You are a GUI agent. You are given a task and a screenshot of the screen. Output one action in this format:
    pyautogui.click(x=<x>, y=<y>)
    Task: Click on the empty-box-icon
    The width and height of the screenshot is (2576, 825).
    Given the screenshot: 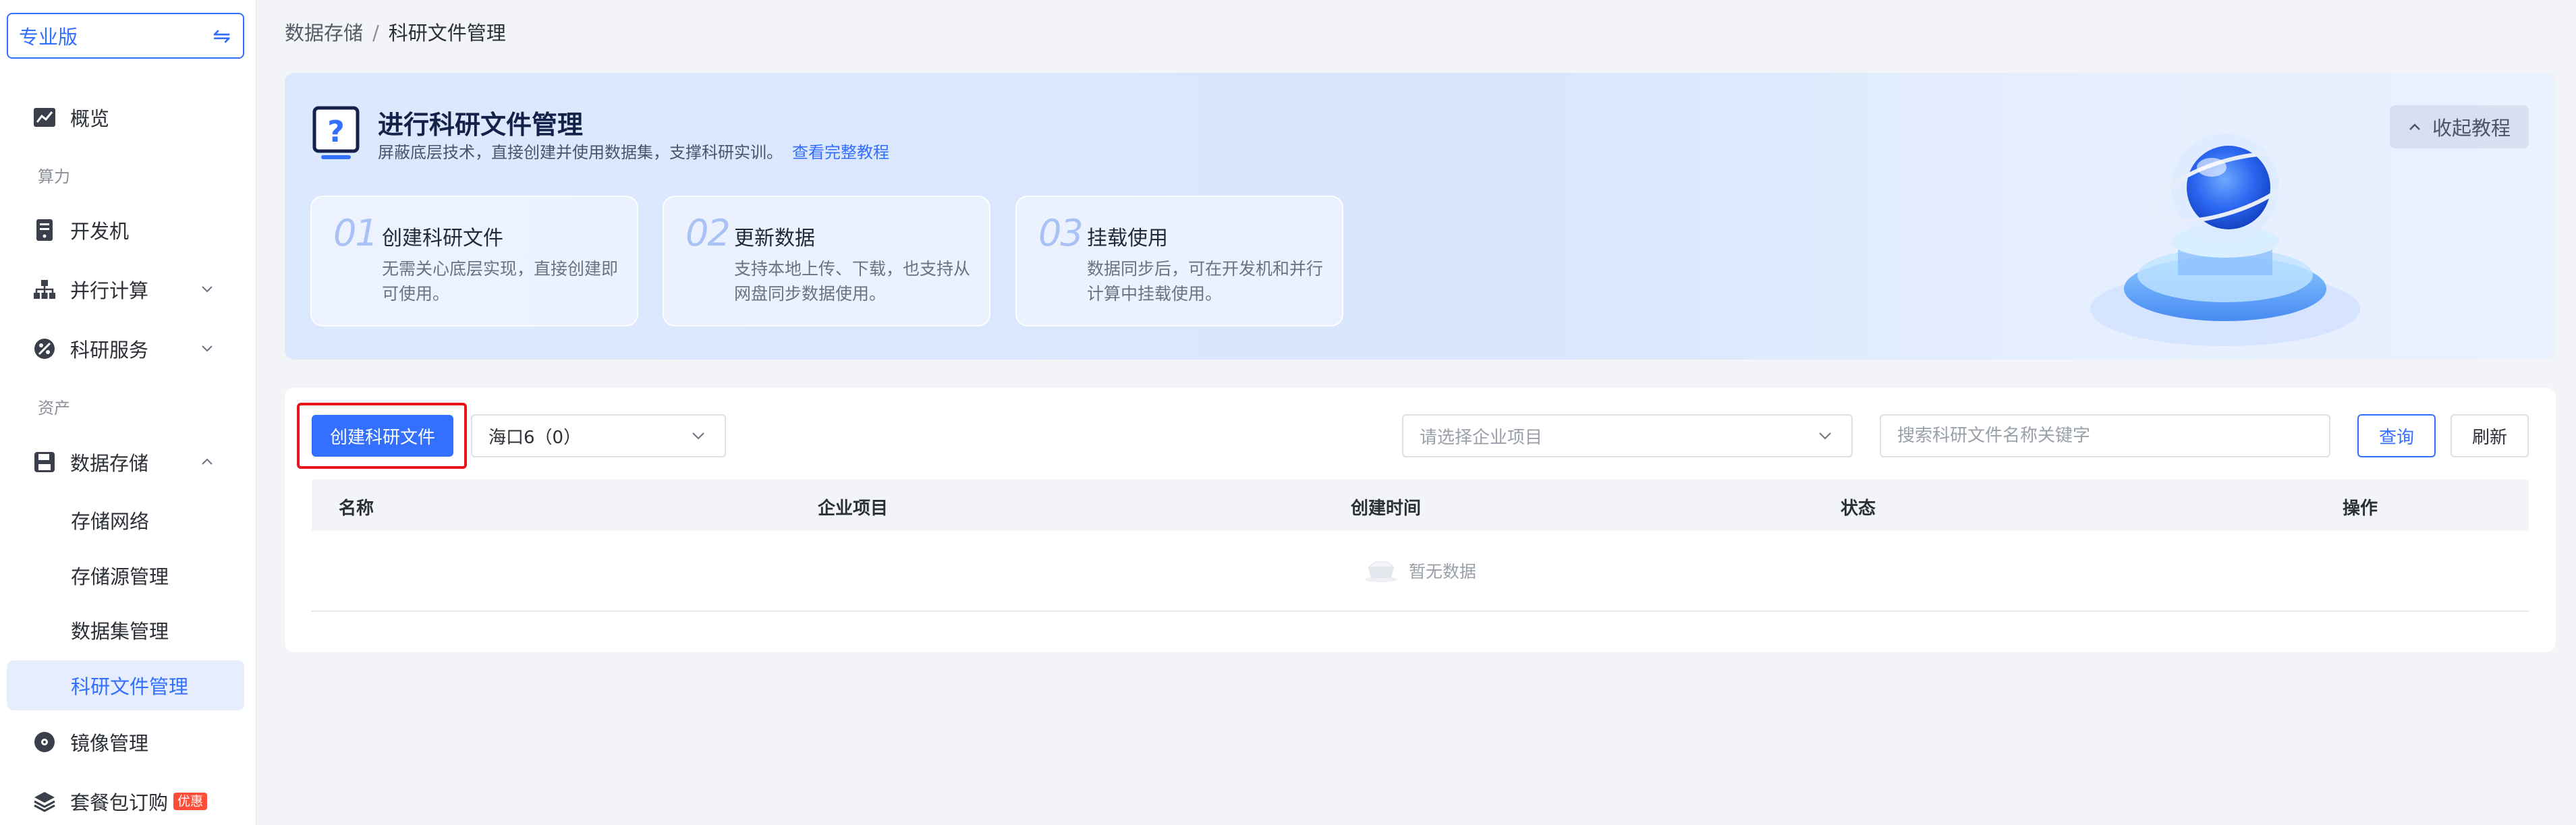 What is the action you would take?
    pyautogui.click(x=1380, y=571)
    